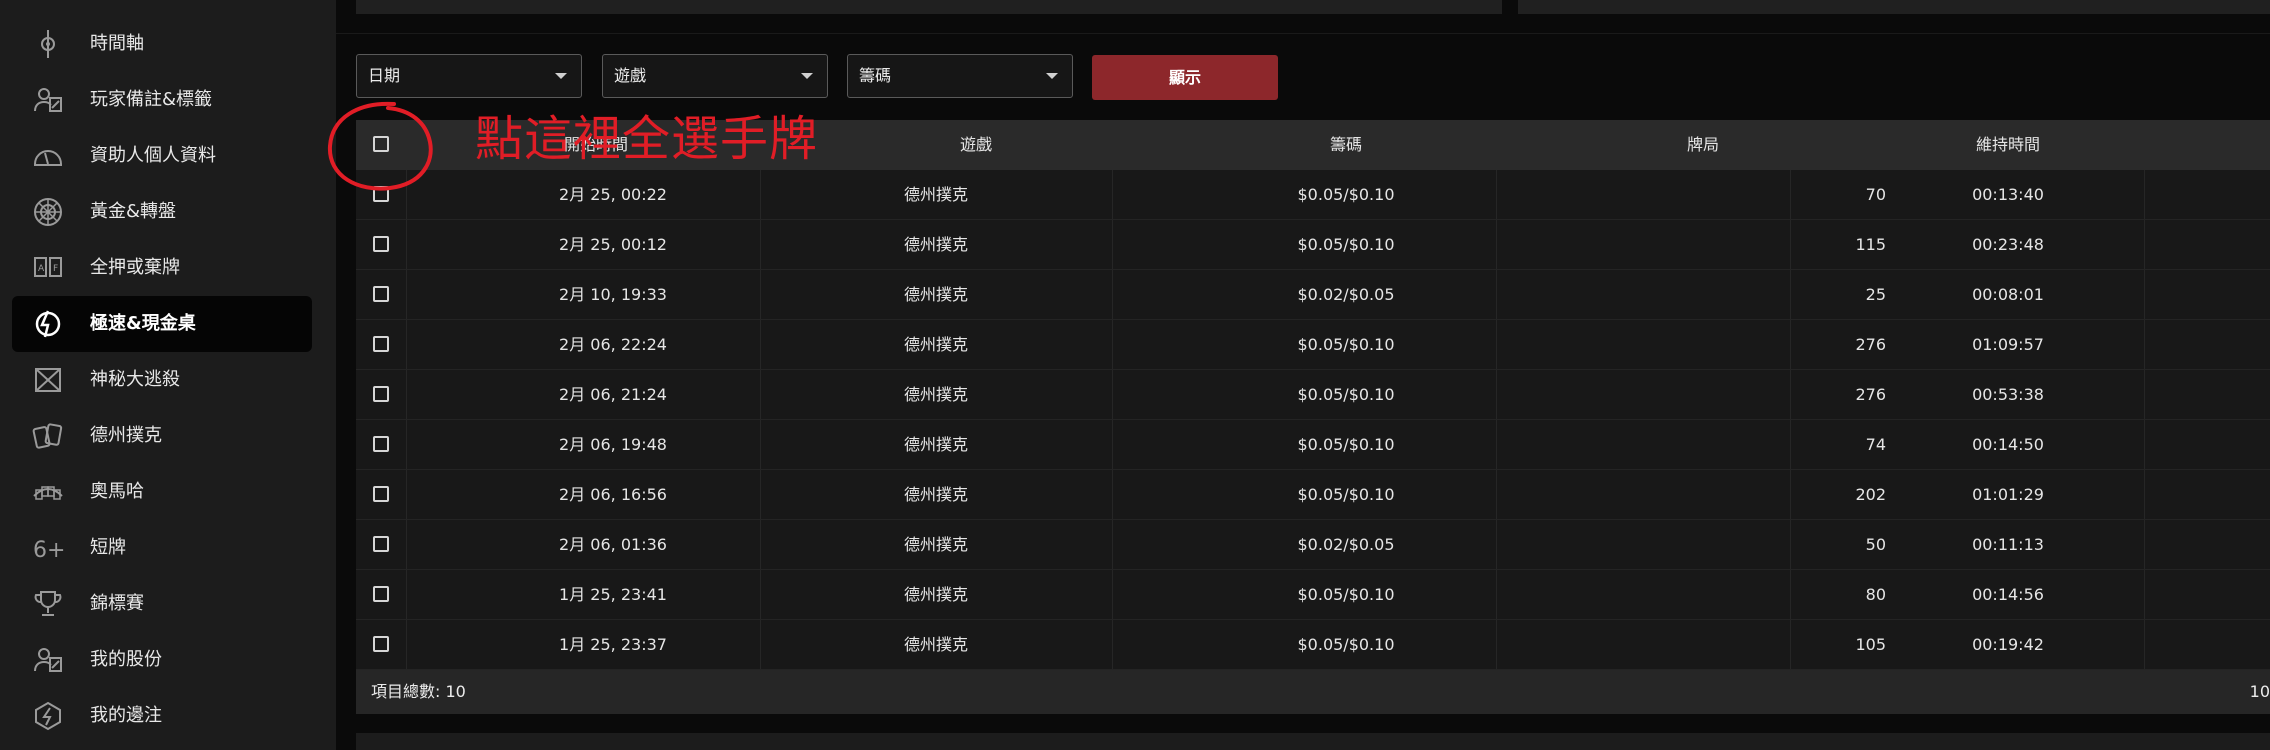 The width and height of the screenshot is (2270, 750). I want to click on player-notes-icon, so click(48, 100).